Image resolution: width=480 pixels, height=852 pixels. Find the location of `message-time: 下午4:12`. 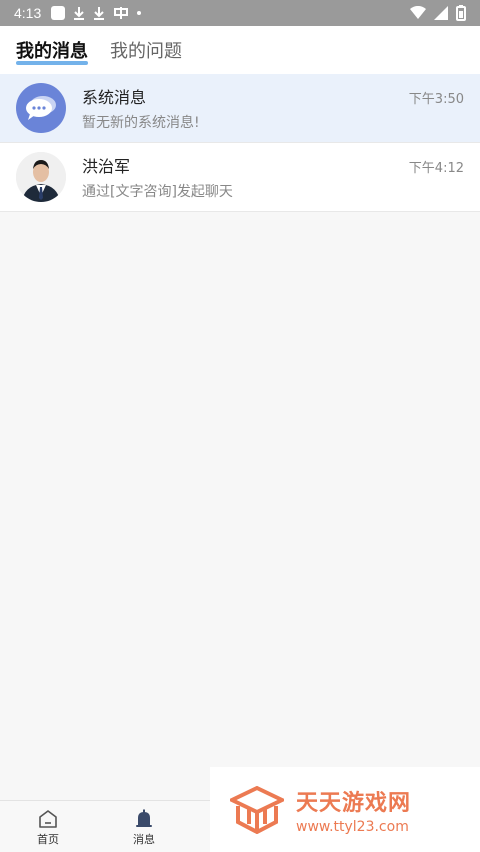

message-time: 下午4:12 is located at coordinates (436, 168).